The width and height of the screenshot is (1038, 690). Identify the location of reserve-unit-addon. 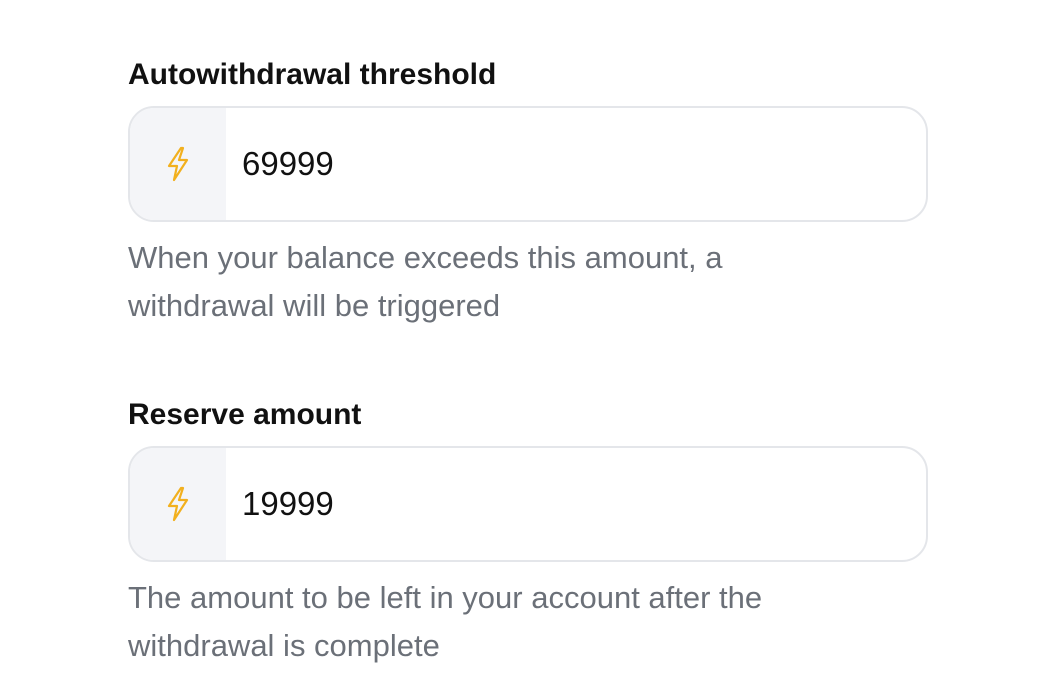
(178, 504).